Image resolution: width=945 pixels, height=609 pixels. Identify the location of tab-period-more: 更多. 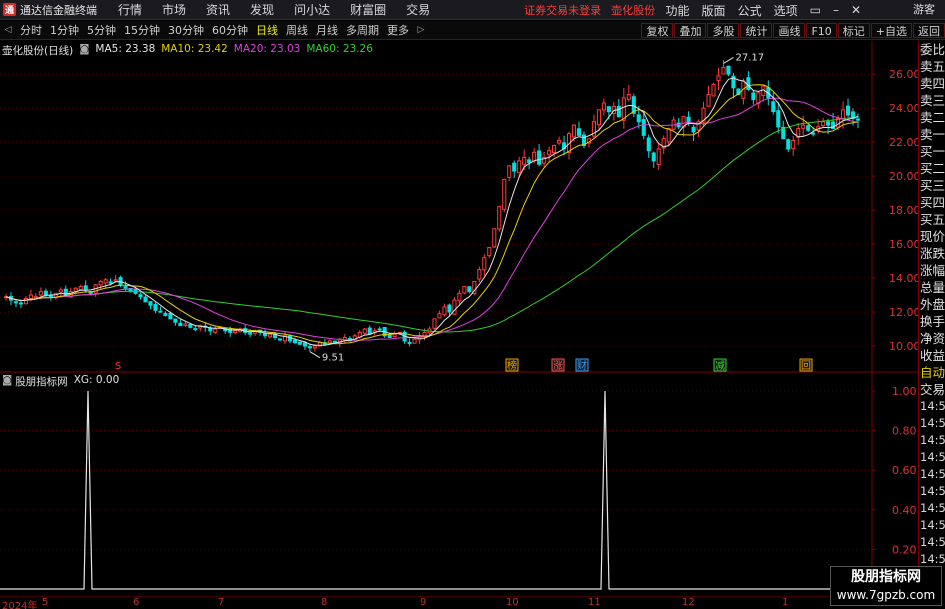
(398, 30).